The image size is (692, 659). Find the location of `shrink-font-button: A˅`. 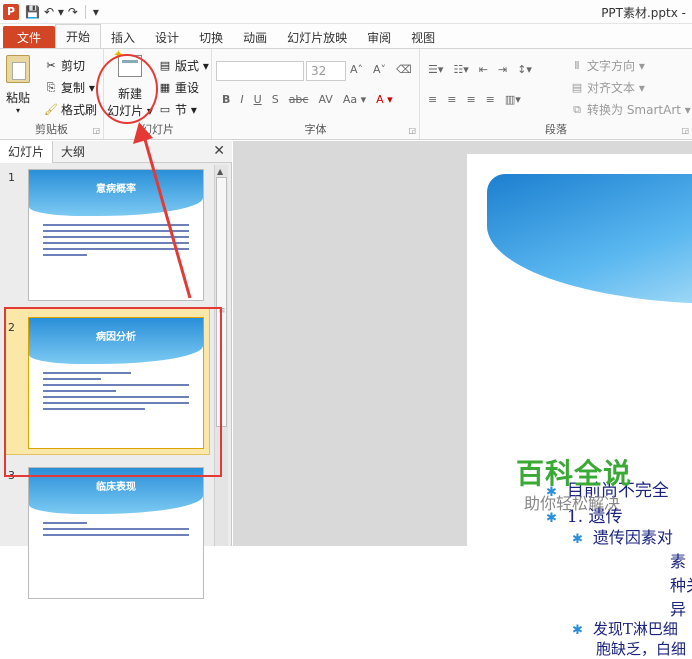

shrink-font-button: A˅ is located at coordinates (379, 69).